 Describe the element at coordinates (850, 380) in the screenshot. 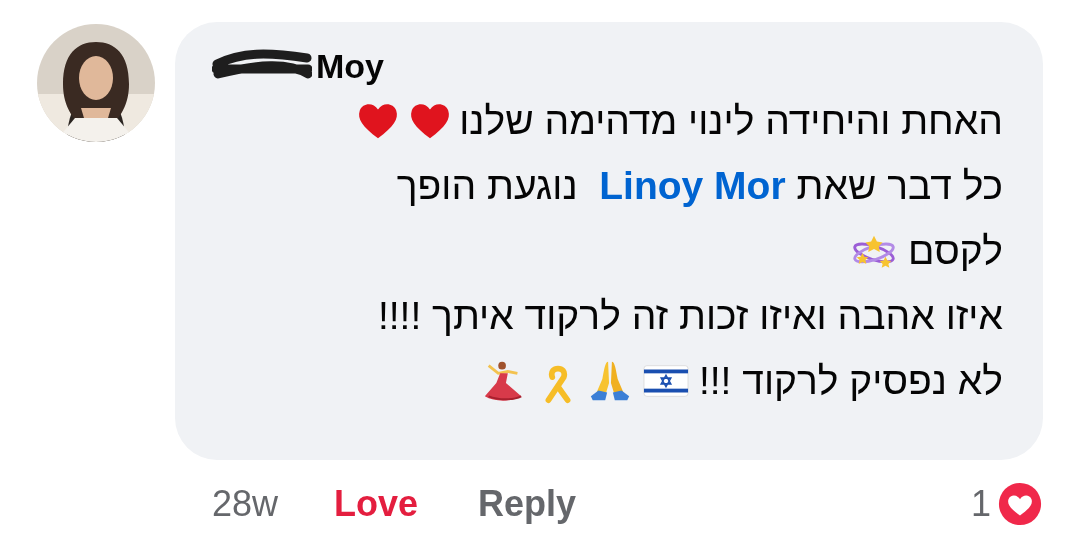

I see `comment-text: לא נפסיק לרקוד !!!` at that location.